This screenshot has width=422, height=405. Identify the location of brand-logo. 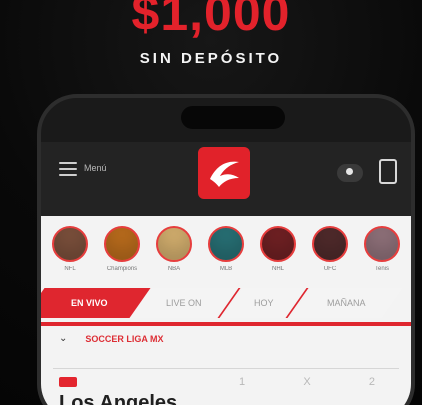
(224, 173).